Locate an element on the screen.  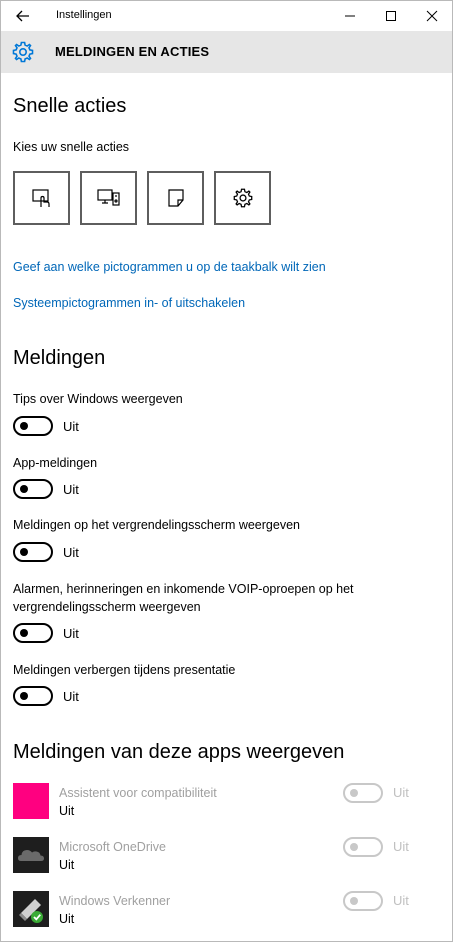
close-button is located at coordinates (431, 16).